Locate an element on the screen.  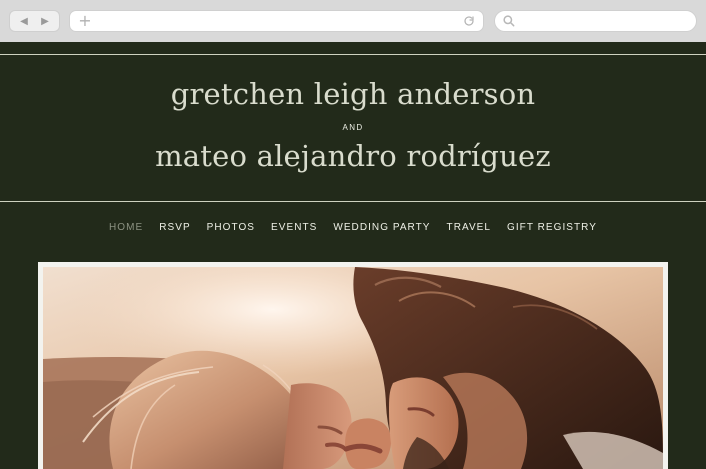
nav-events: EVENTS is located at coordinates (294, 229).